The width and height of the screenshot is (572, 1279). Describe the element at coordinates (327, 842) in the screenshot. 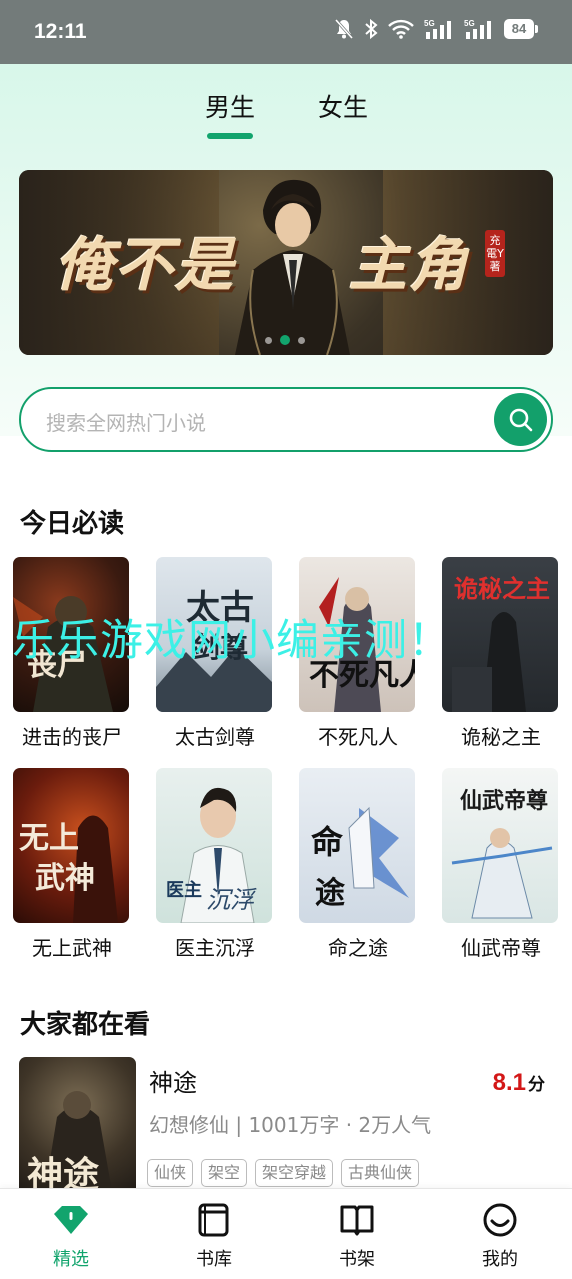

I see `svg-text: 命` at that location.